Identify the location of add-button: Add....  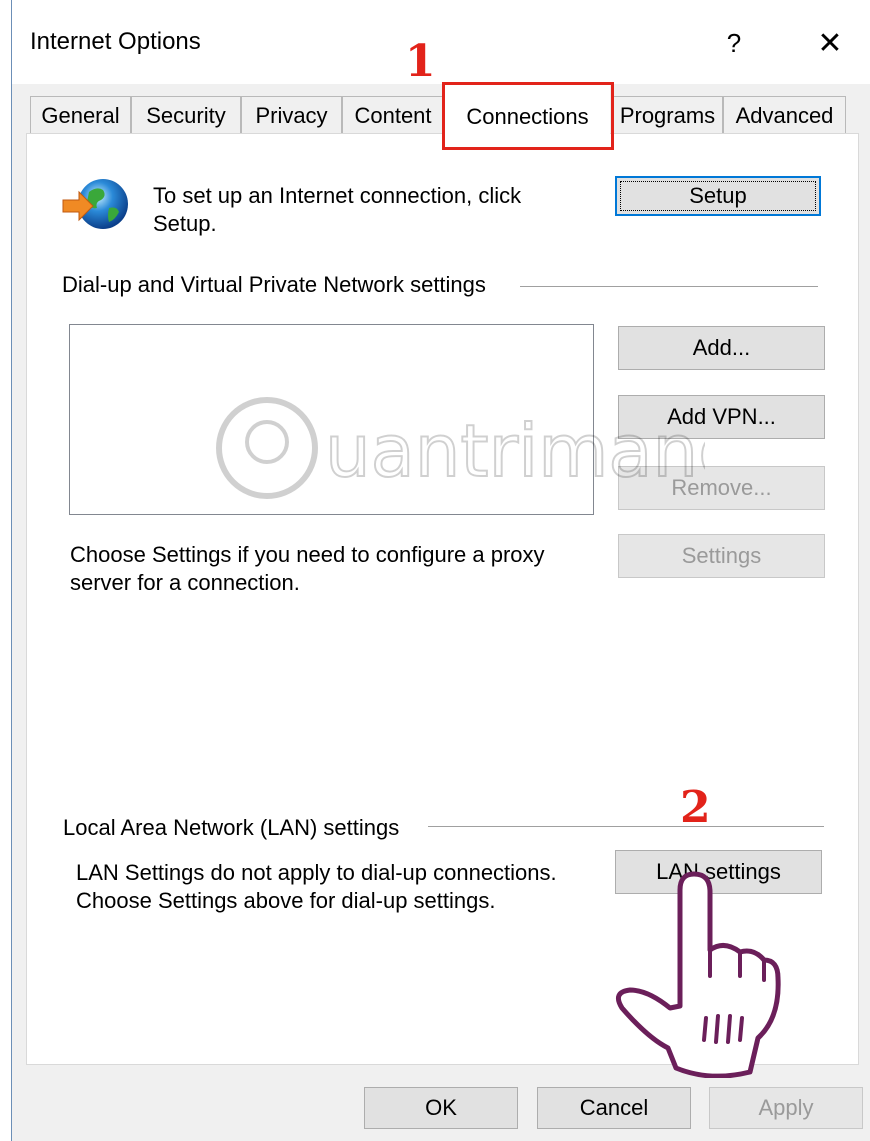
(721, 348).